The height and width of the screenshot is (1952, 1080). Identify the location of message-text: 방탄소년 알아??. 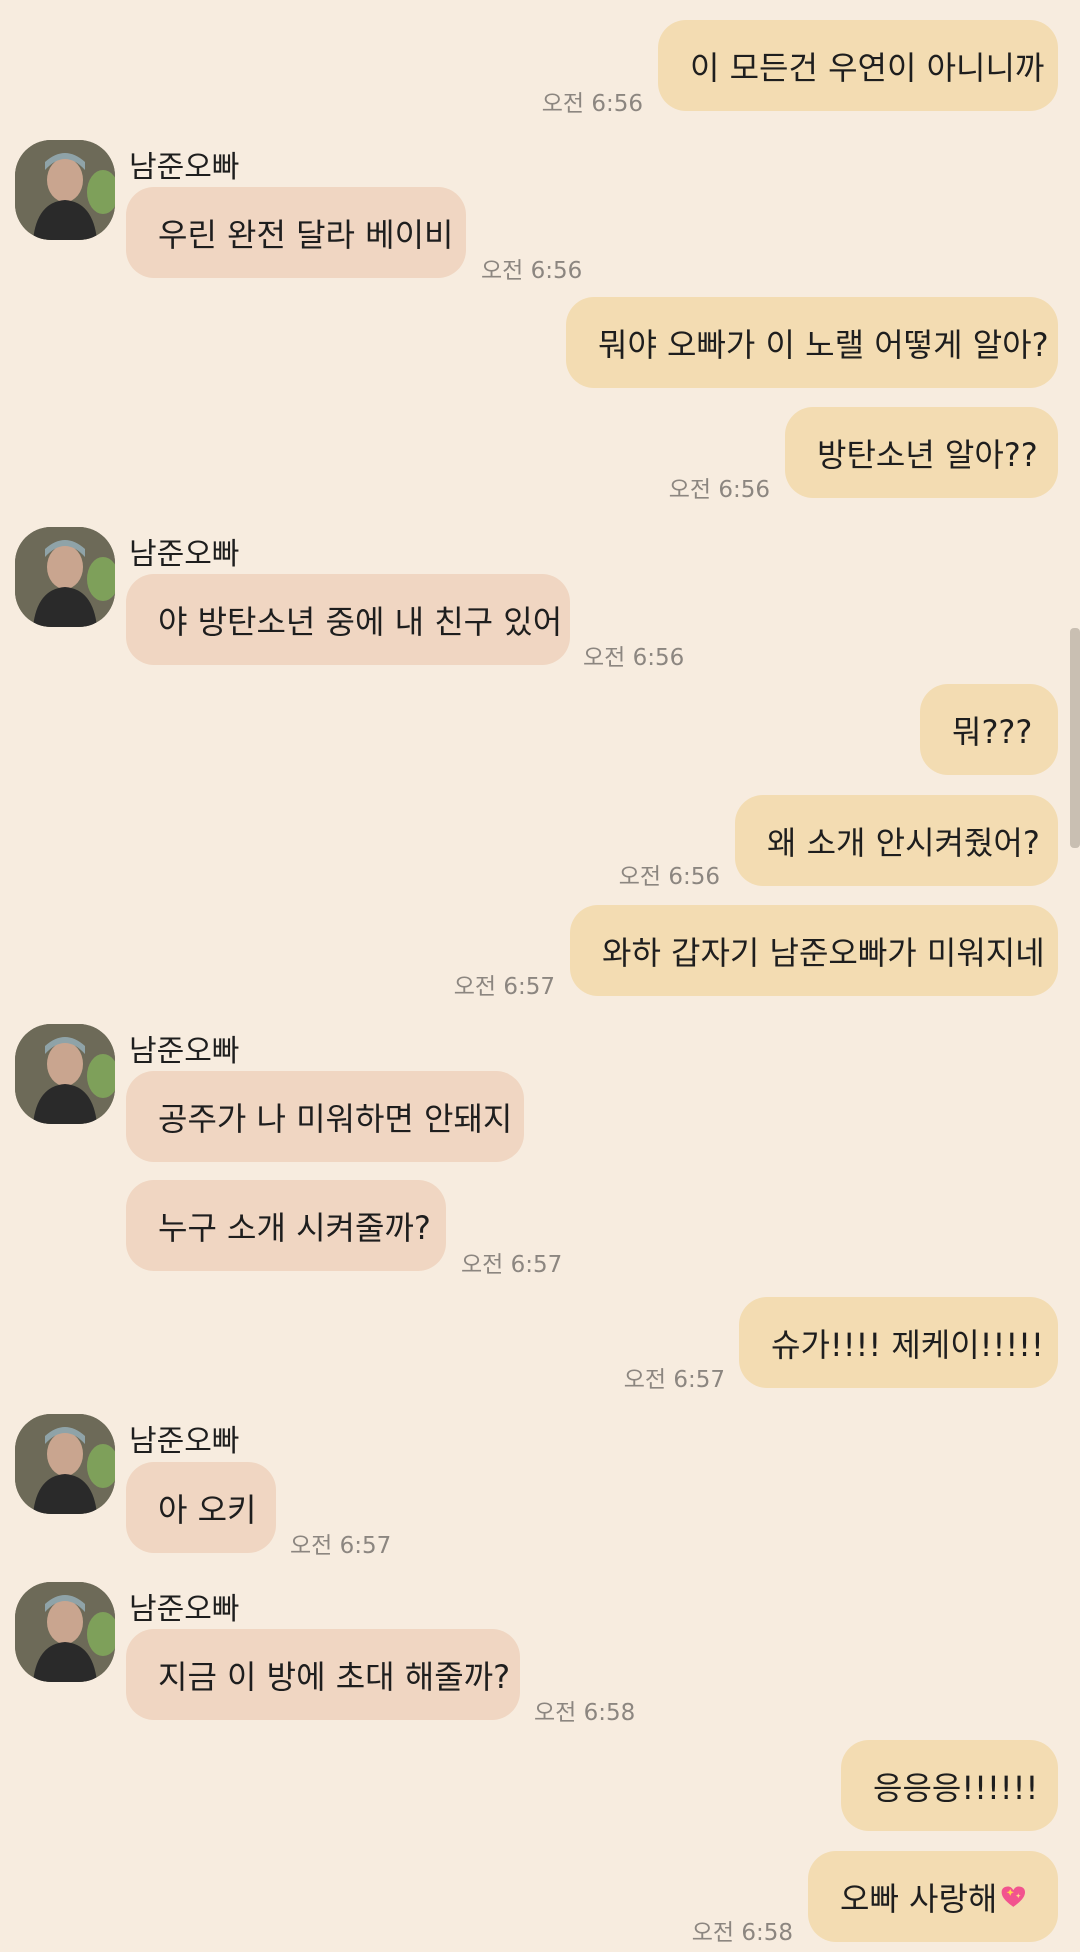
(927, 454).